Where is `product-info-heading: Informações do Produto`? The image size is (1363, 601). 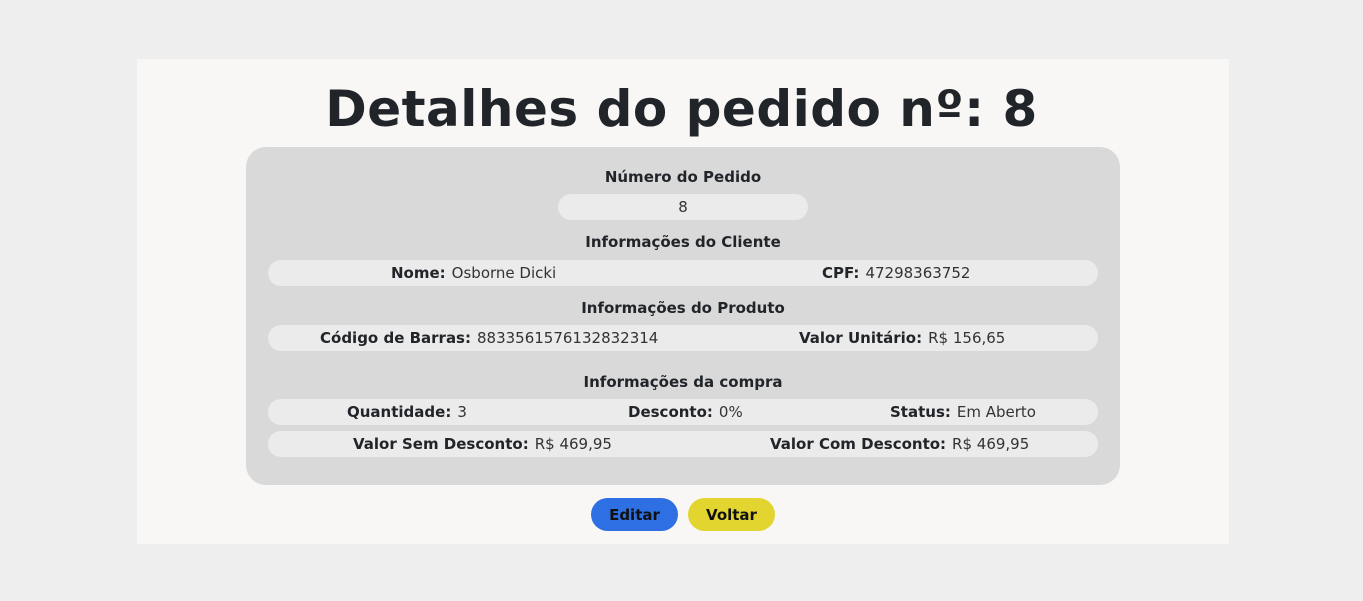
product-info-heading: Informações do Produto is located at coordinates (683, 308).